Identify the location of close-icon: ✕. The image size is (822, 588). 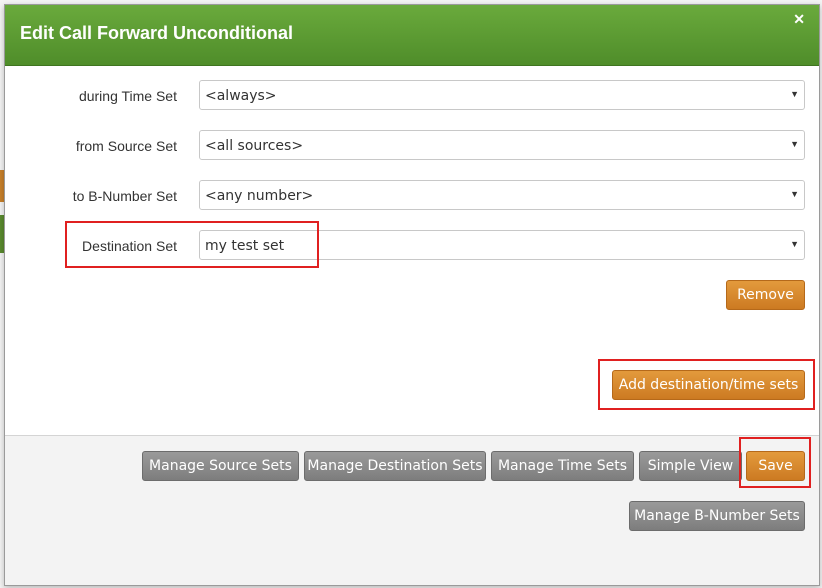
(799, 19).